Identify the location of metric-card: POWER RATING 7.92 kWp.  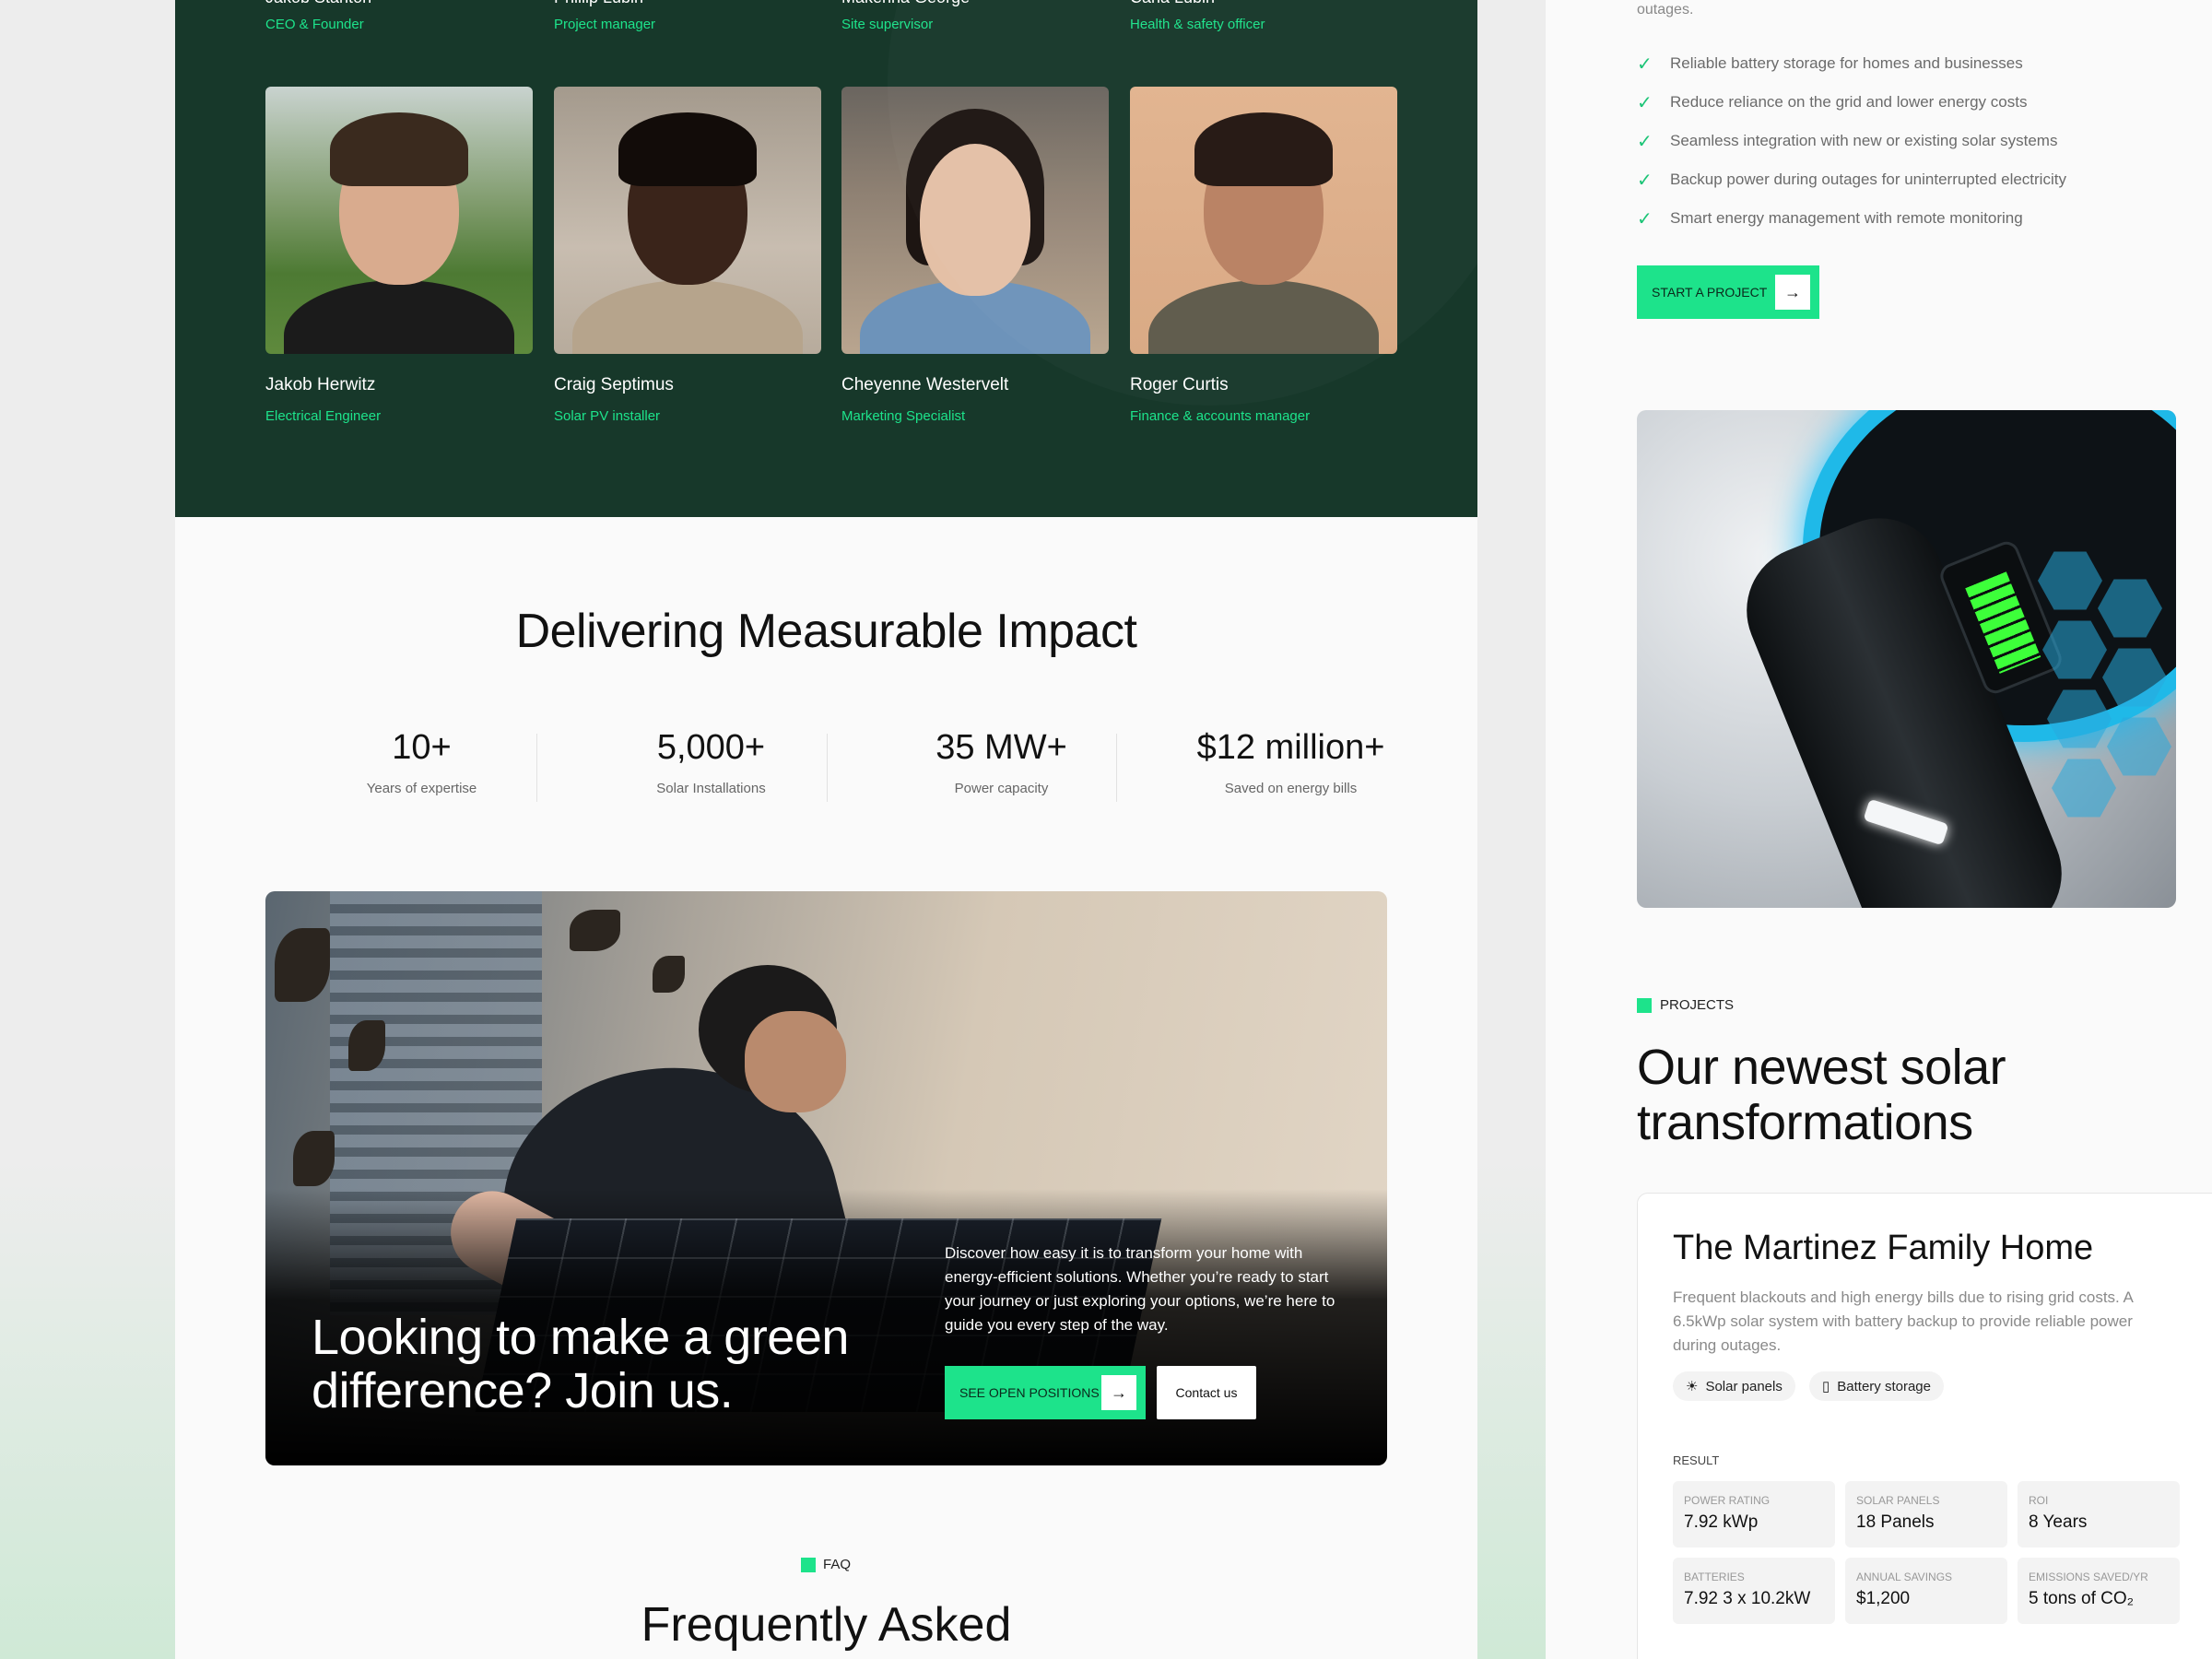
(1754, 1514).